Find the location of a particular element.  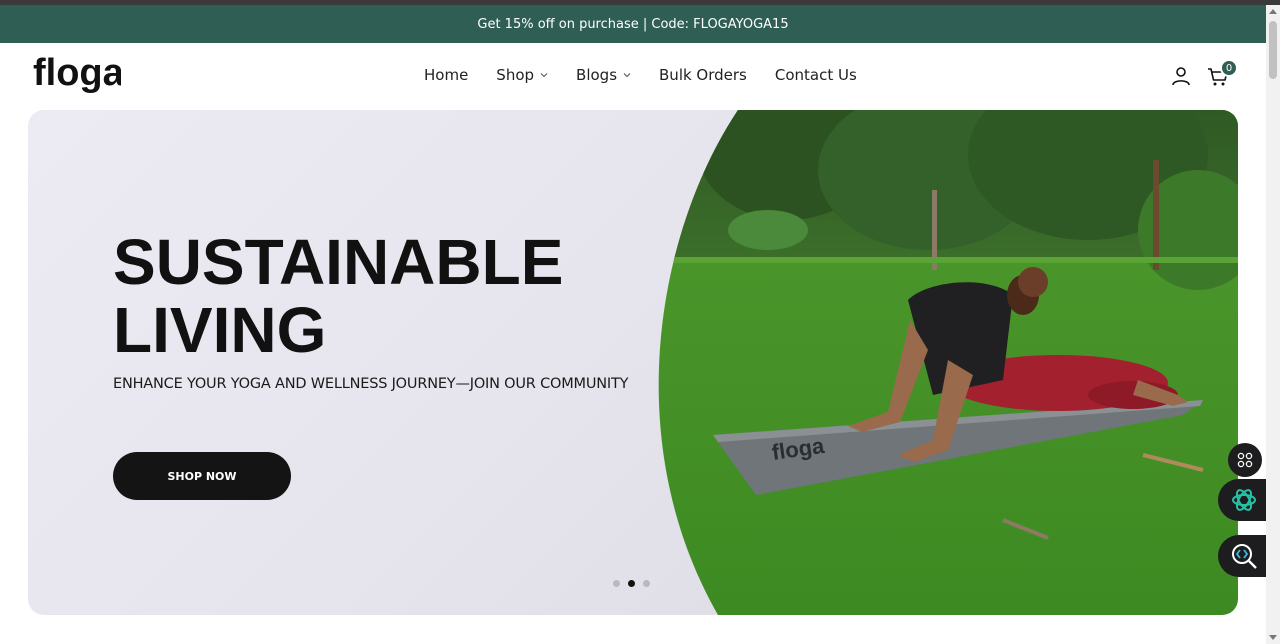

logo-text: floga is located at coordinates (77, 73).